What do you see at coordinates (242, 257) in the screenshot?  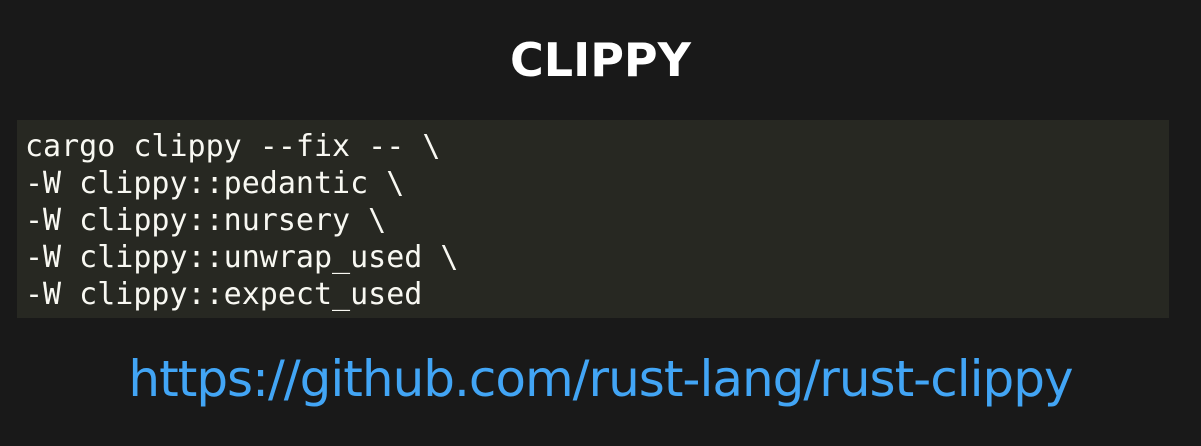 I see `code-line: -W clippy::unwrap_used \` at bounding box center [242, 257].